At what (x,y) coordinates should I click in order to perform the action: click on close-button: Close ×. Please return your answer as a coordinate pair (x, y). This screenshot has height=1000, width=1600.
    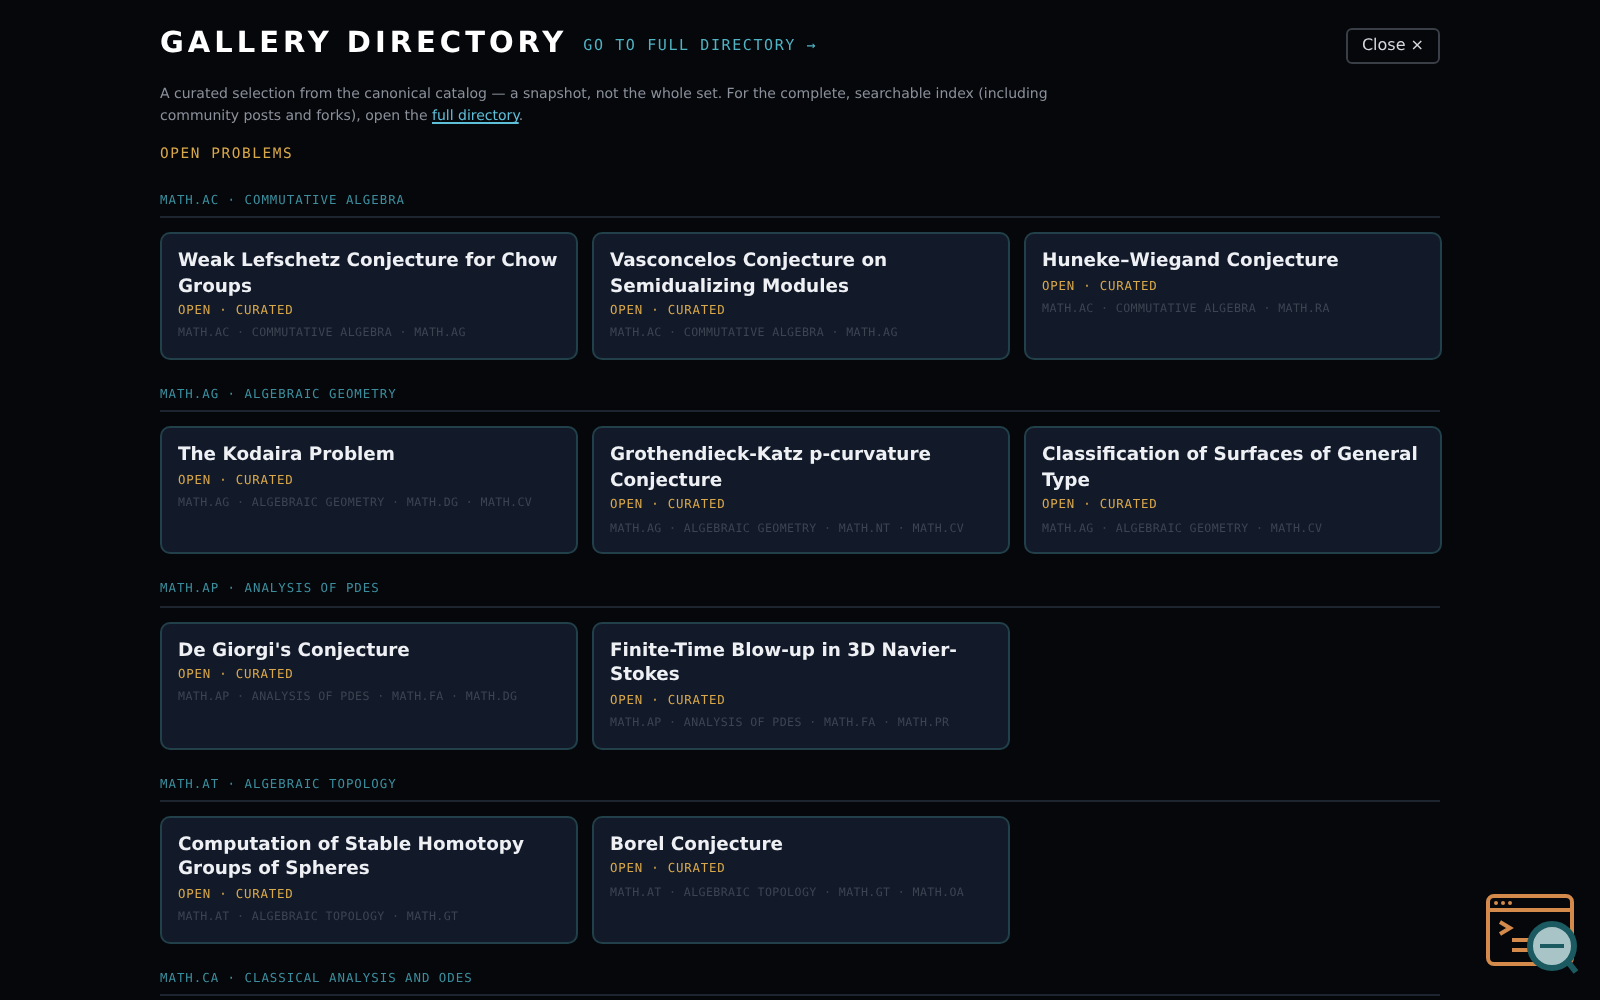
    Looking at the image, I should click on (1392, 46).